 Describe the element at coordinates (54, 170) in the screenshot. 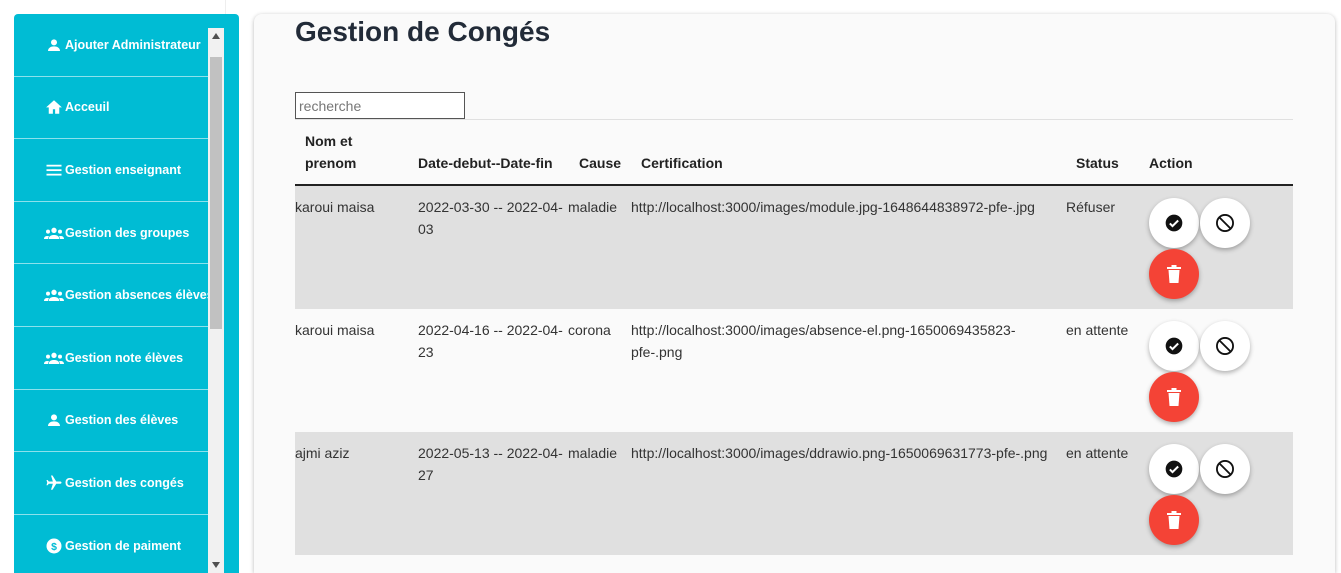

I see `menu-icon` at that location.